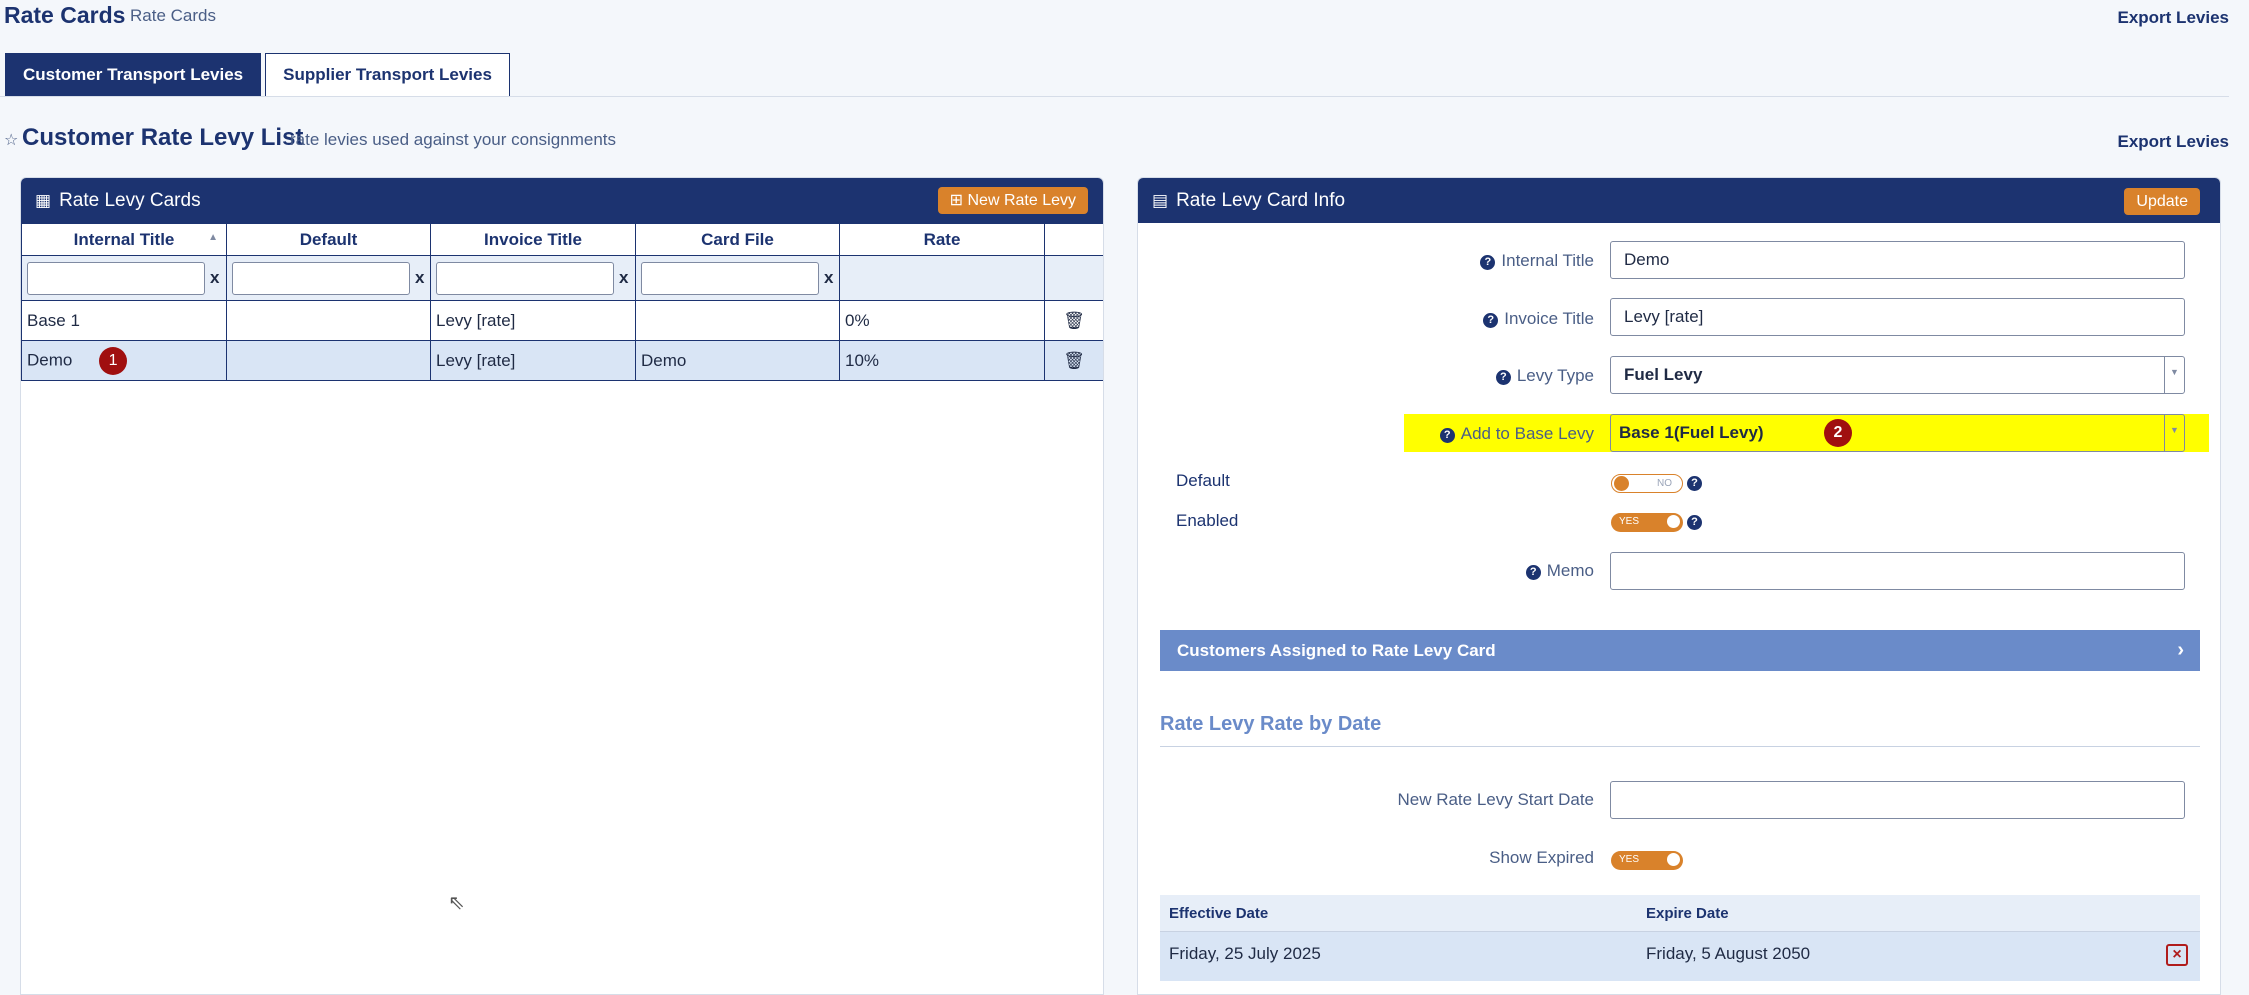  What do you see at coordinates (130, 200) in the screenshot?
I see `panel-title: Rate Levy Cards` at bounding box center [130, 200].